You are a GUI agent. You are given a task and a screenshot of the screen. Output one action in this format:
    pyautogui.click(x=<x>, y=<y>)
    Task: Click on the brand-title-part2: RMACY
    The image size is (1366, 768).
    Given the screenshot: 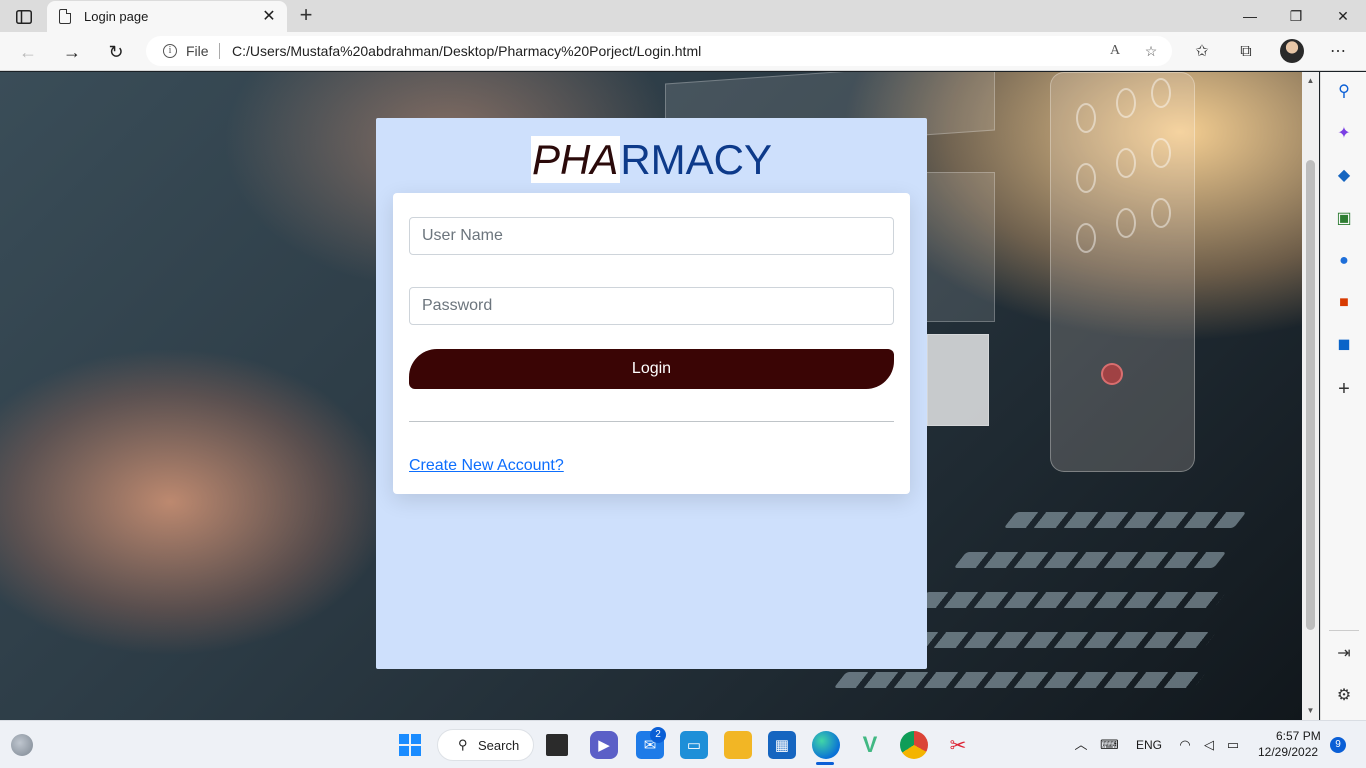 What is the action you would take?
    pyautogui.click(x=696, y=159)
    